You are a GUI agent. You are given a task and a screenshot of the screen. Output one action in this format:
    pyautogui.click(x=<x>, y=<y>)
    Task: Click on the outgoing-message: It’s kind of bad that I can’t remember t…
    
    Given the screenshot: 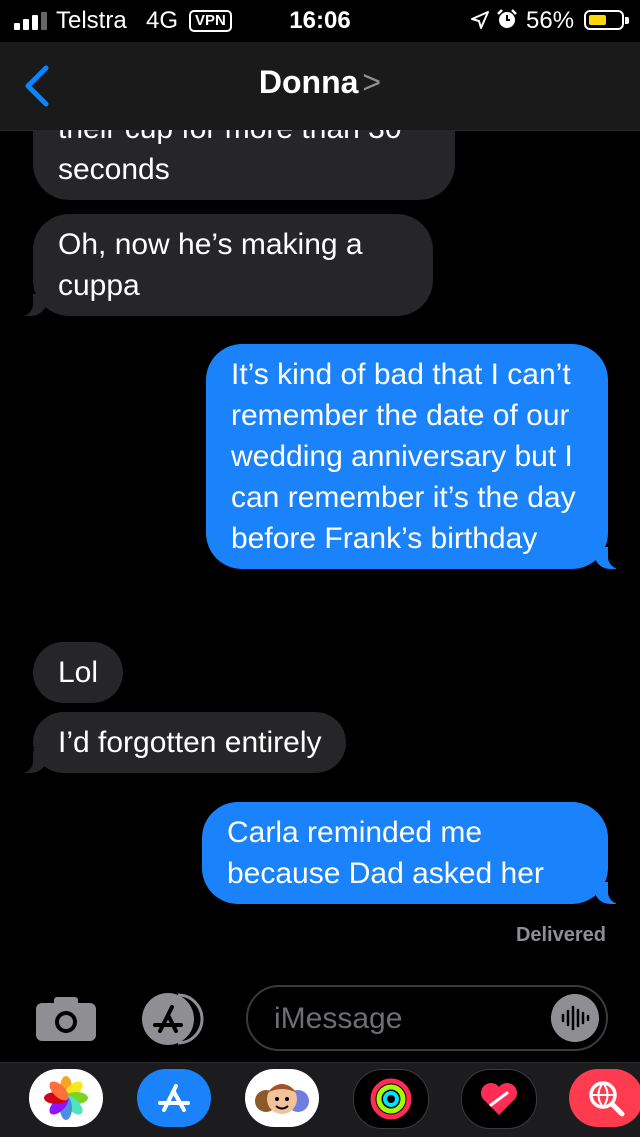 What is the action you would take?
    pyautogui.click(x=416, y=456)
    